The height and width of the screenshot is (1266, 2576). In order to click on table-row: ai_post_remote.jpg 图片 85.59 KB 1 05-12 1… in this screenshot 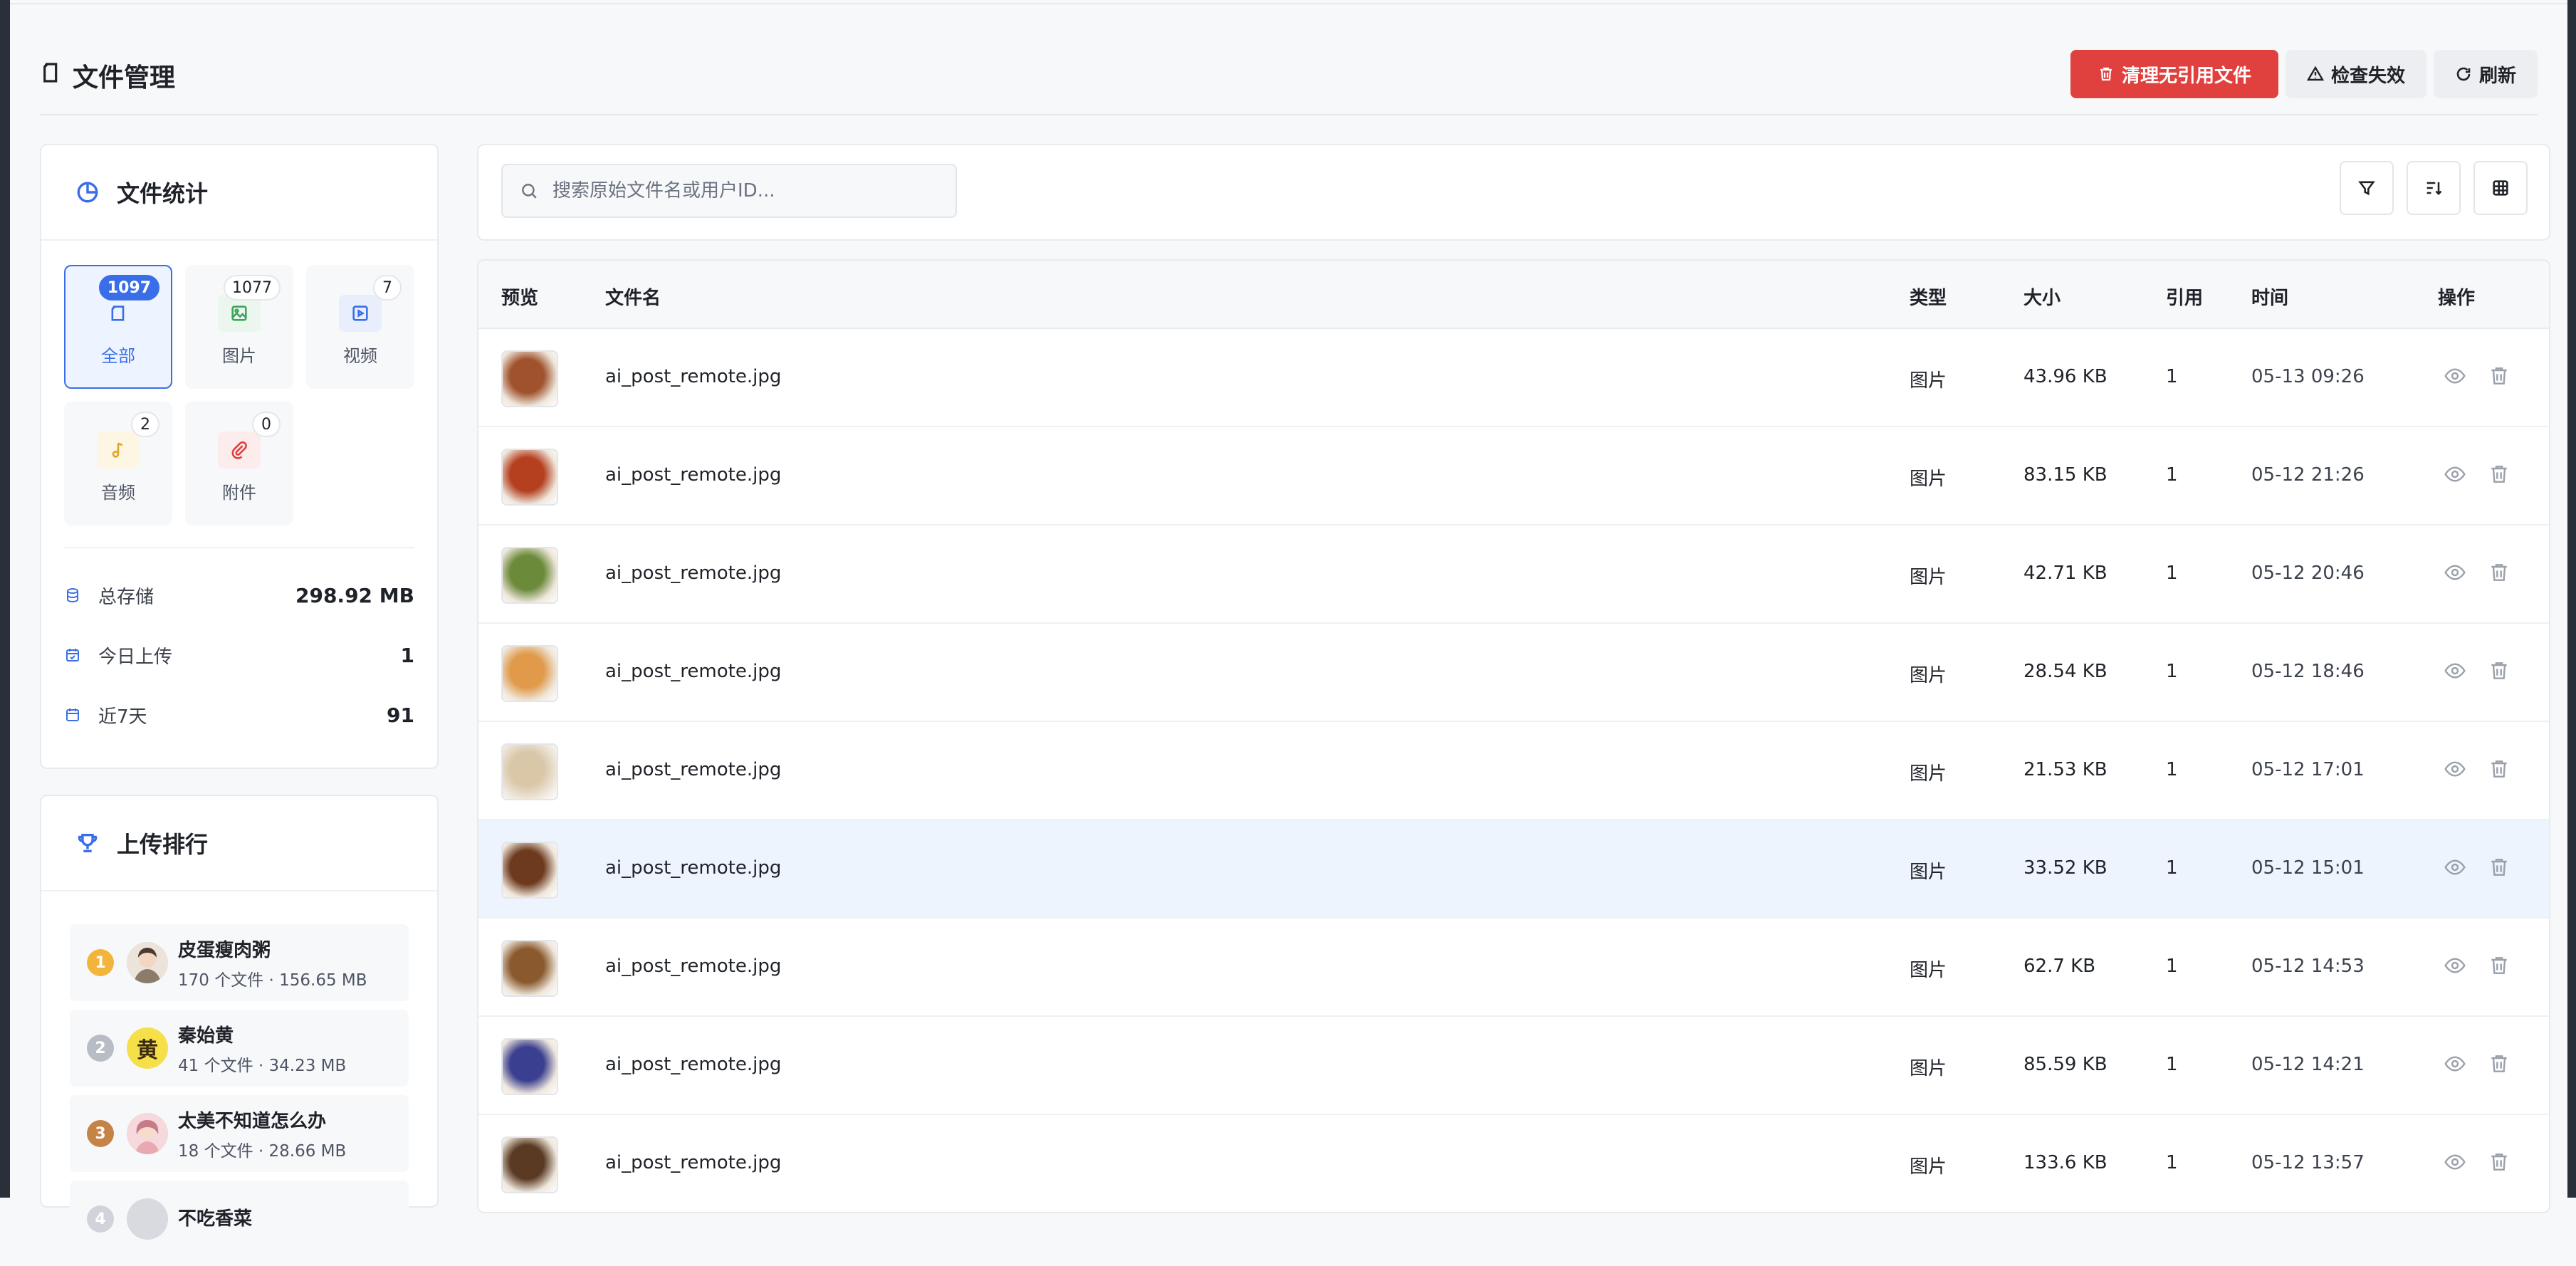, I will do `click(1513, 1066)`.